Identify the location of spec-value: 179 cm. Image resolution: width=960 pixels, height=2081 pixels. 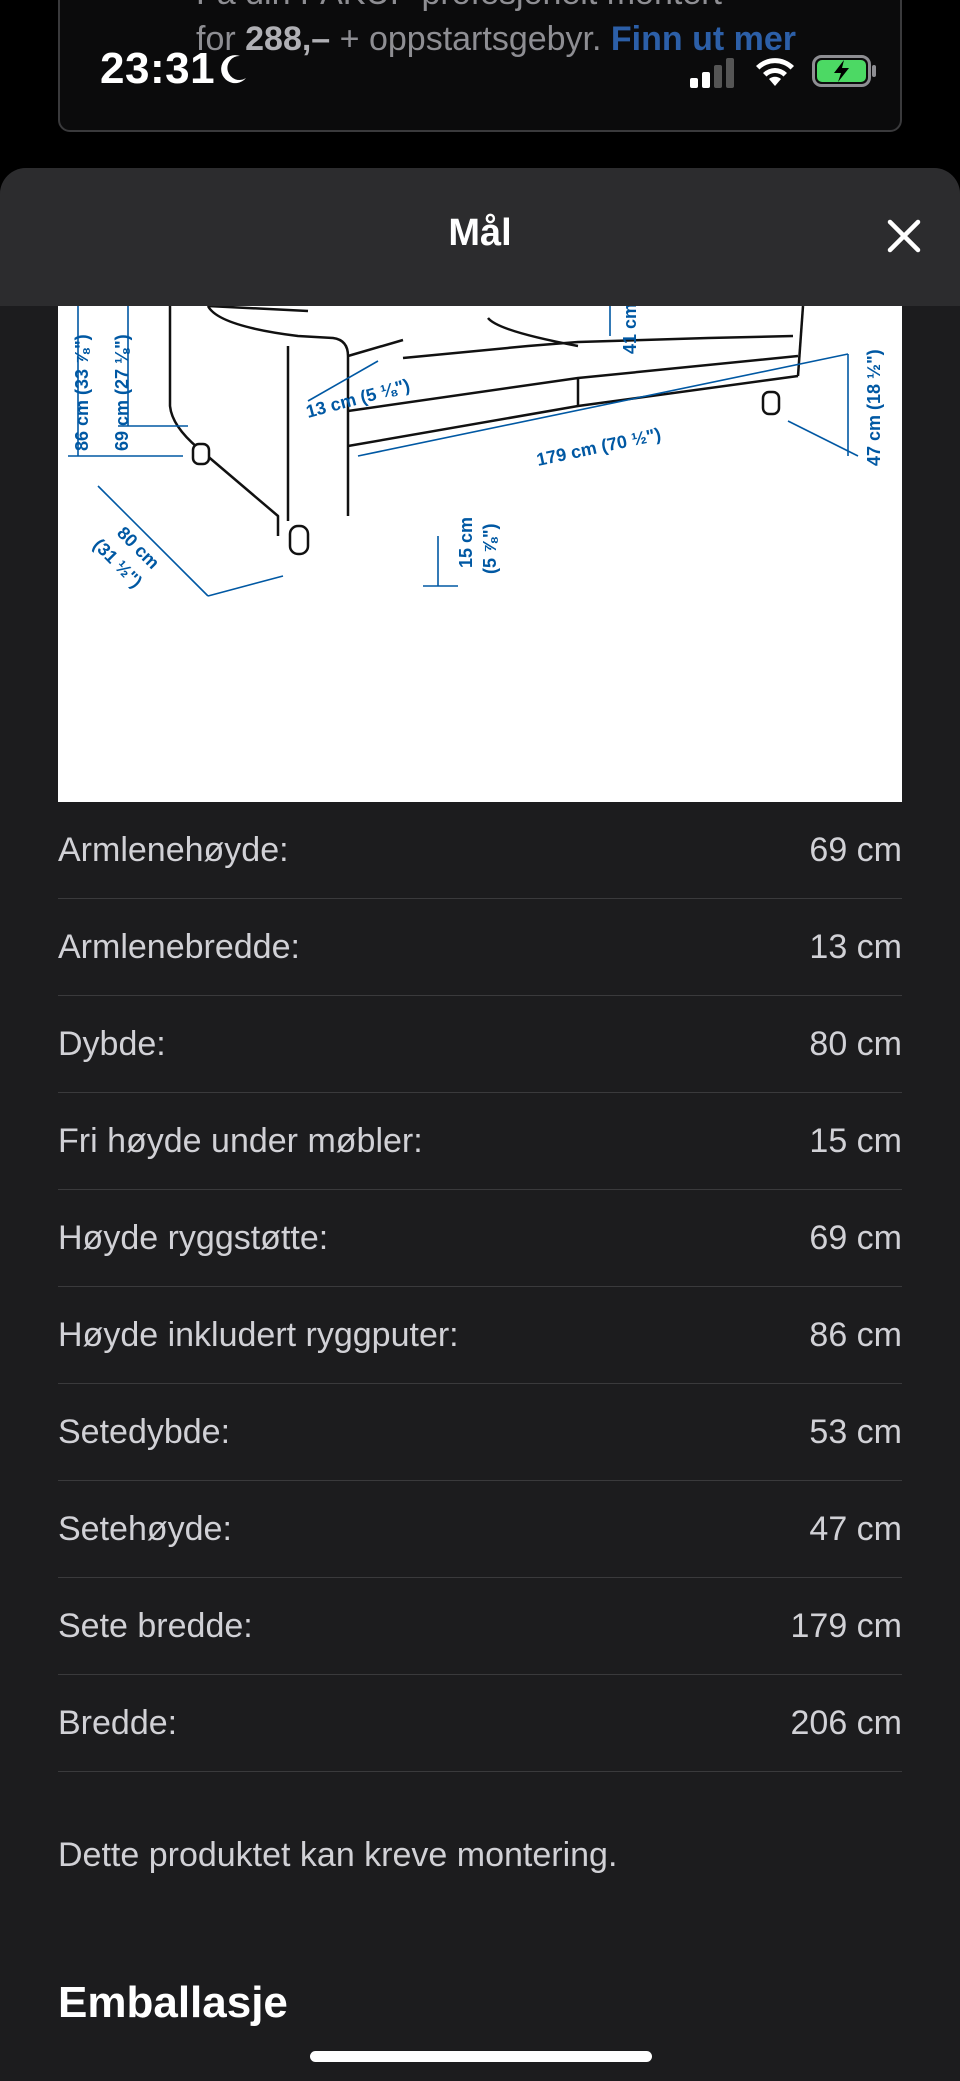
(846, 1625).